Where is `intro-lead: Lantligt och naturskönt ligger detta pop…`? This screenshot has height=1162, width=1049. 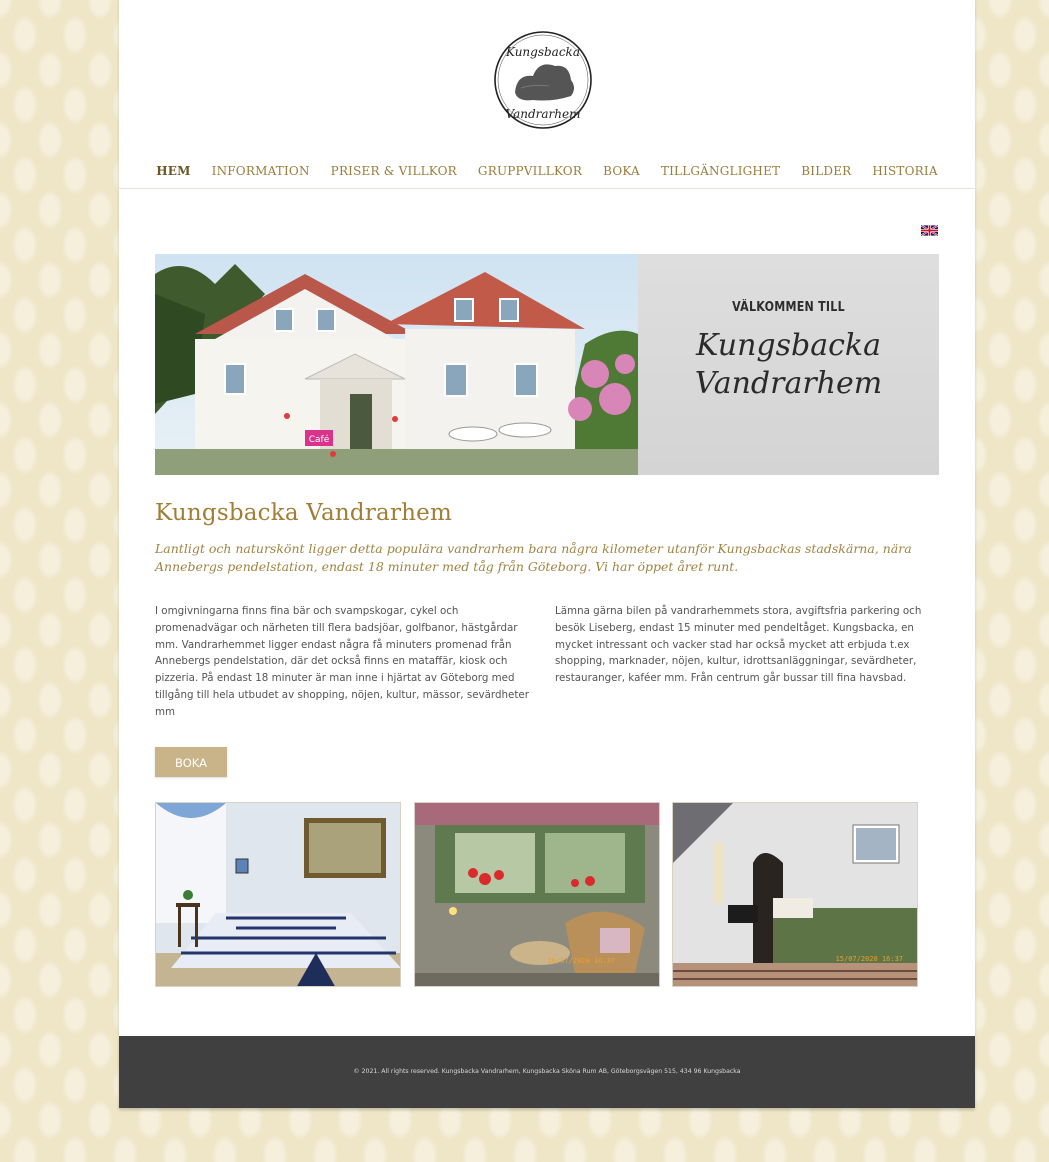
intro-lead: Lantligt och naturskönt ligger detta pop… is located at coordinates (533, 557).